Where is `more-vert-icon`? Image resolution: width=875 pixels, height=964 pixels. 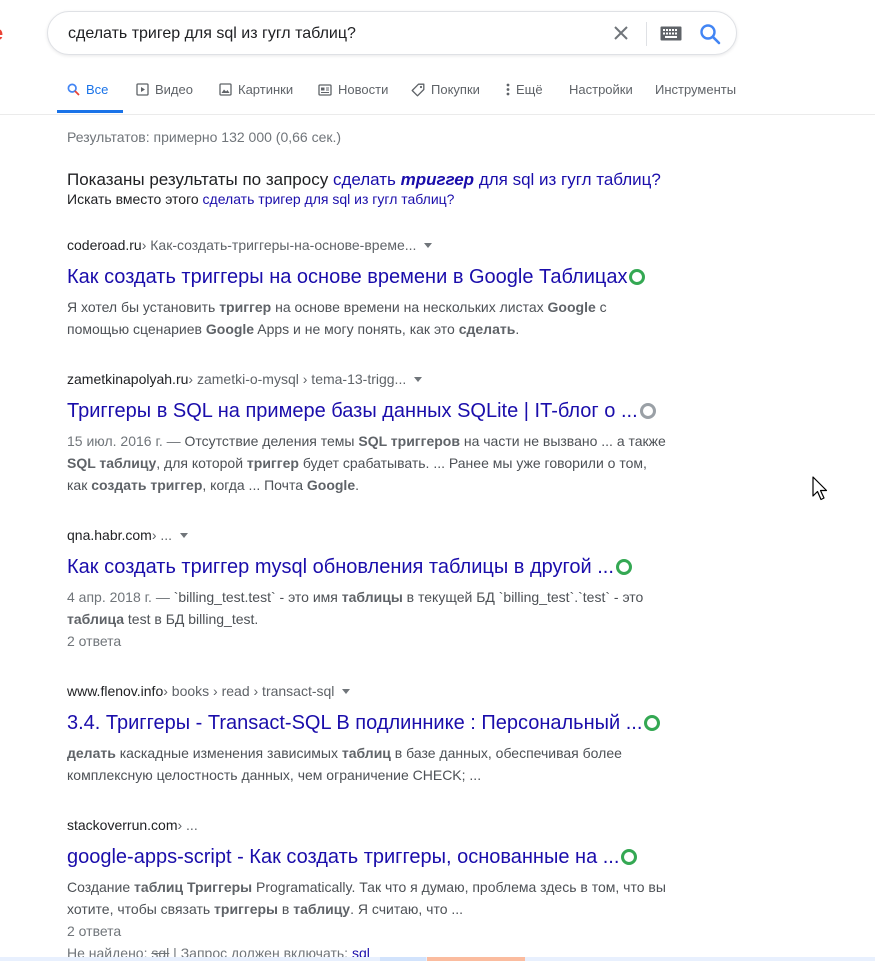 more-vert-icon is located at coordinates (508, 89).